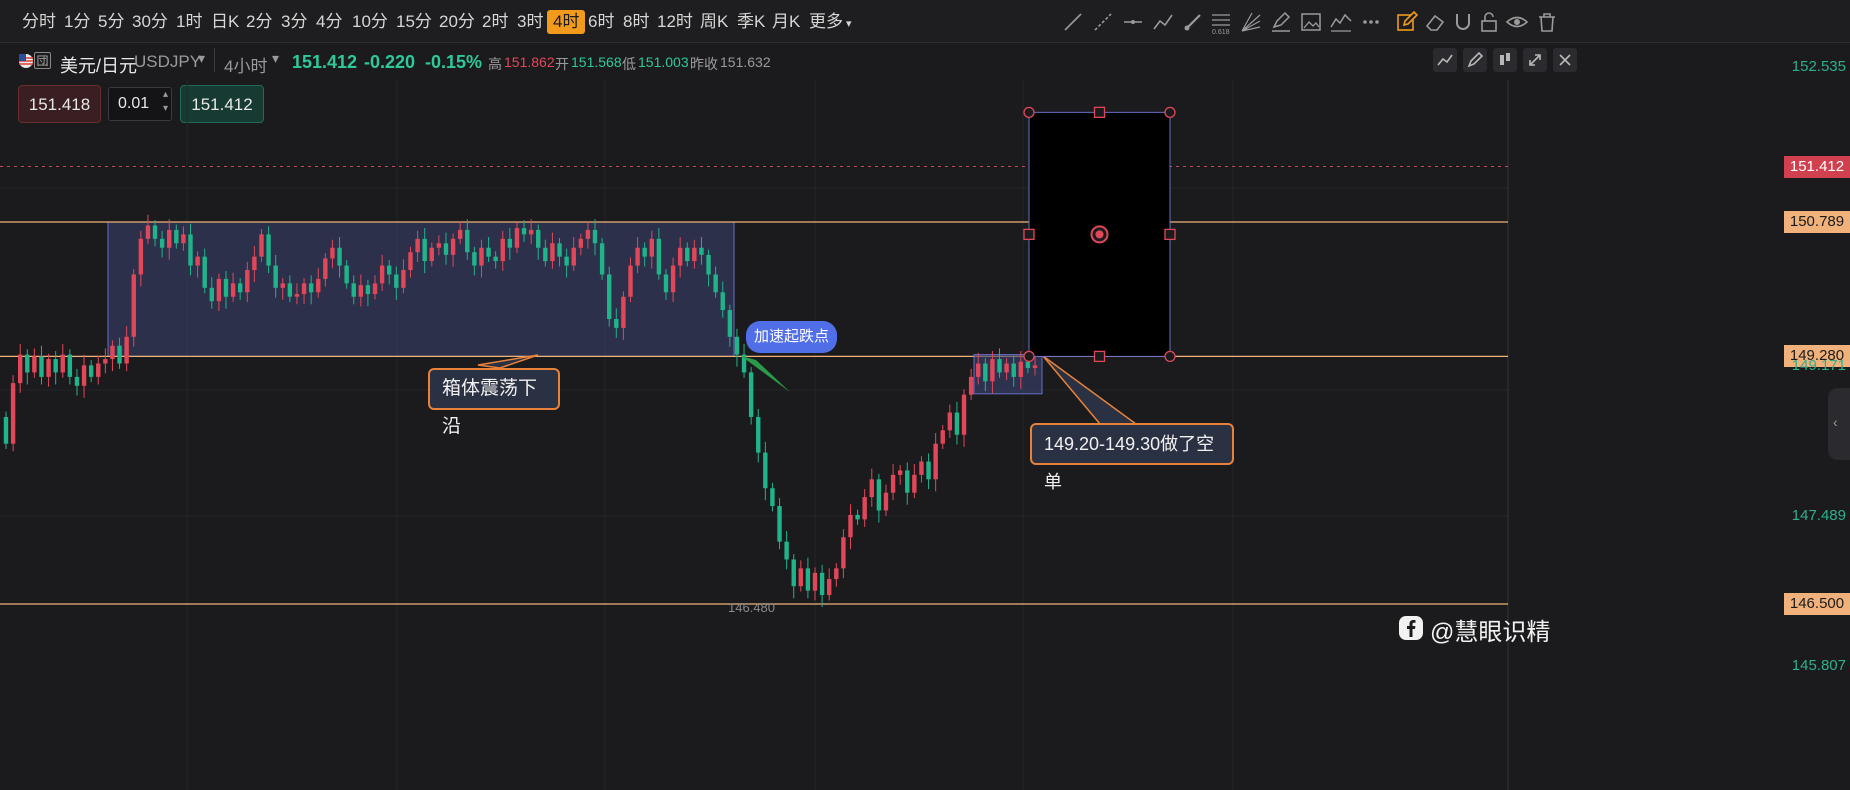 The height and width of the screenshot is (790, 1850). I want to click on accel-label: 加速起跌点, so click(792, 337).